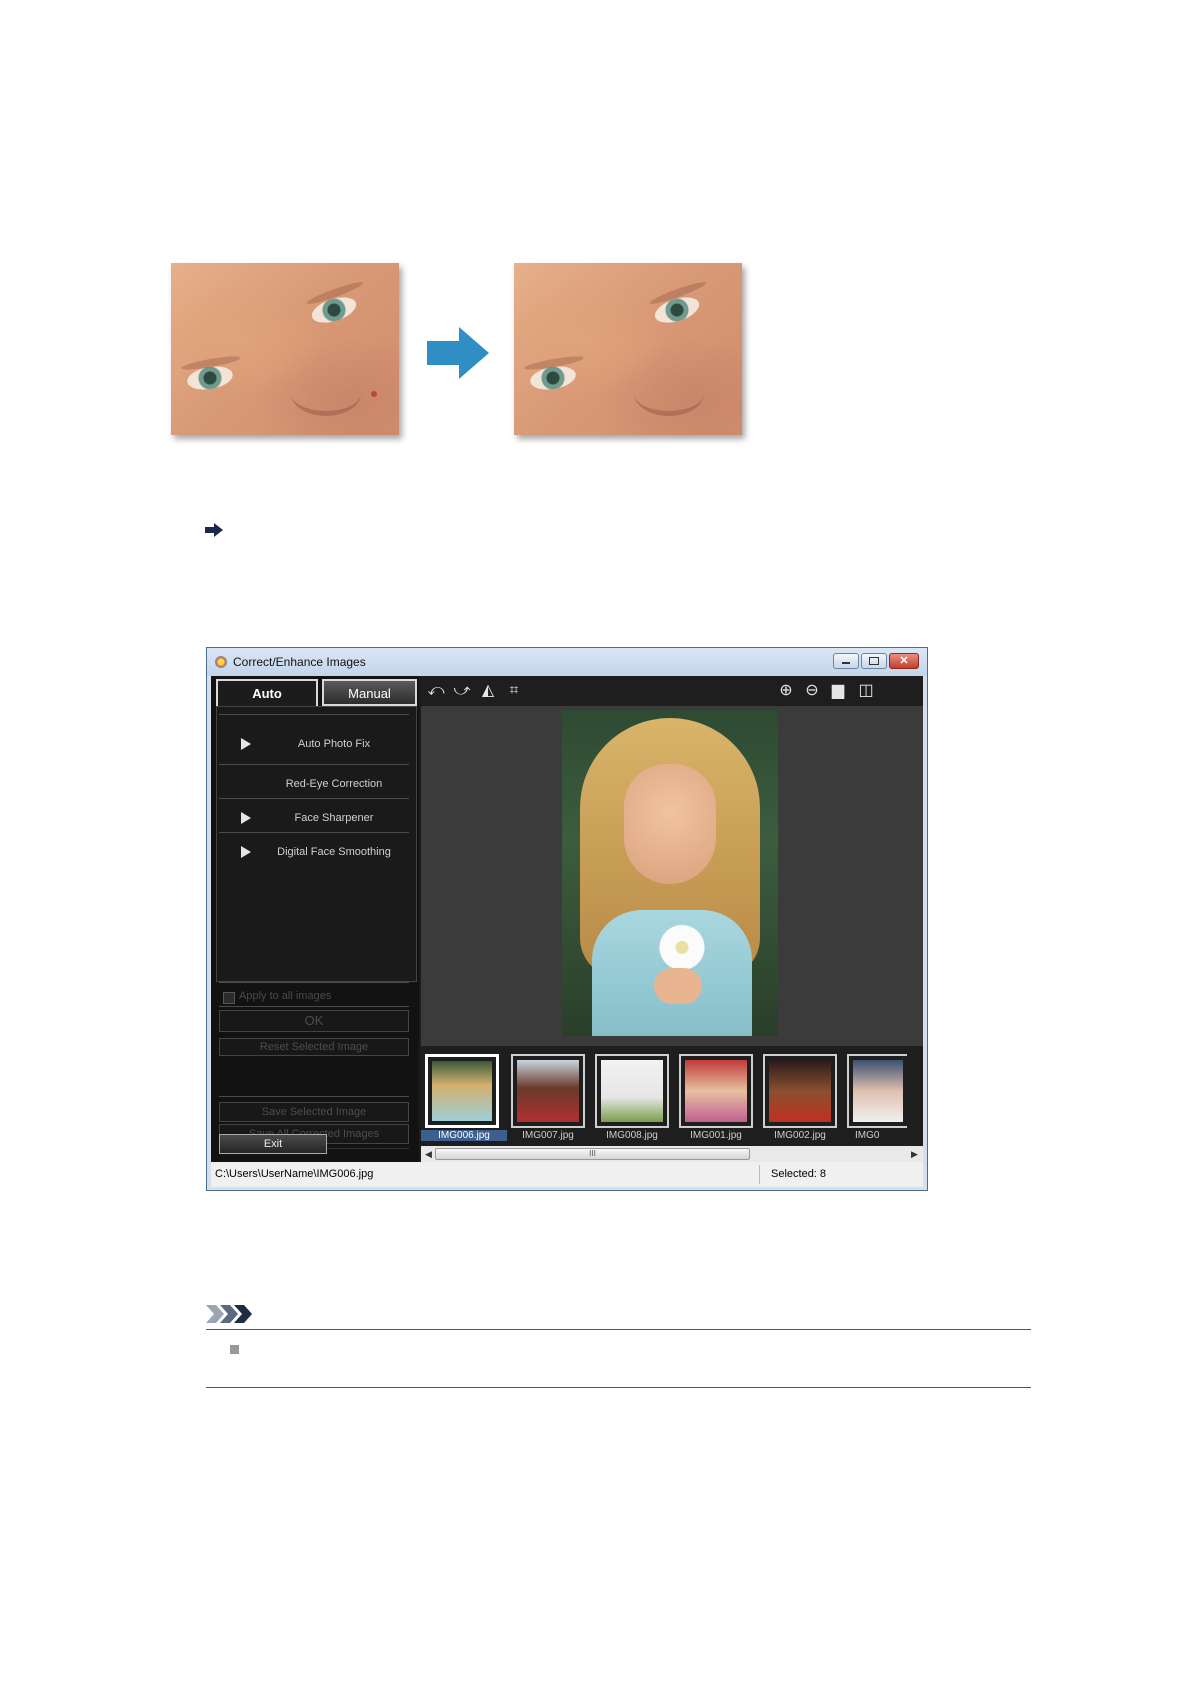 Image resolution: width=1191 pixels, height=1684 pixels. Describe the element at coordinates (838, 691) in the screenshot. I see `full-screen-icon: ▆` at that location.